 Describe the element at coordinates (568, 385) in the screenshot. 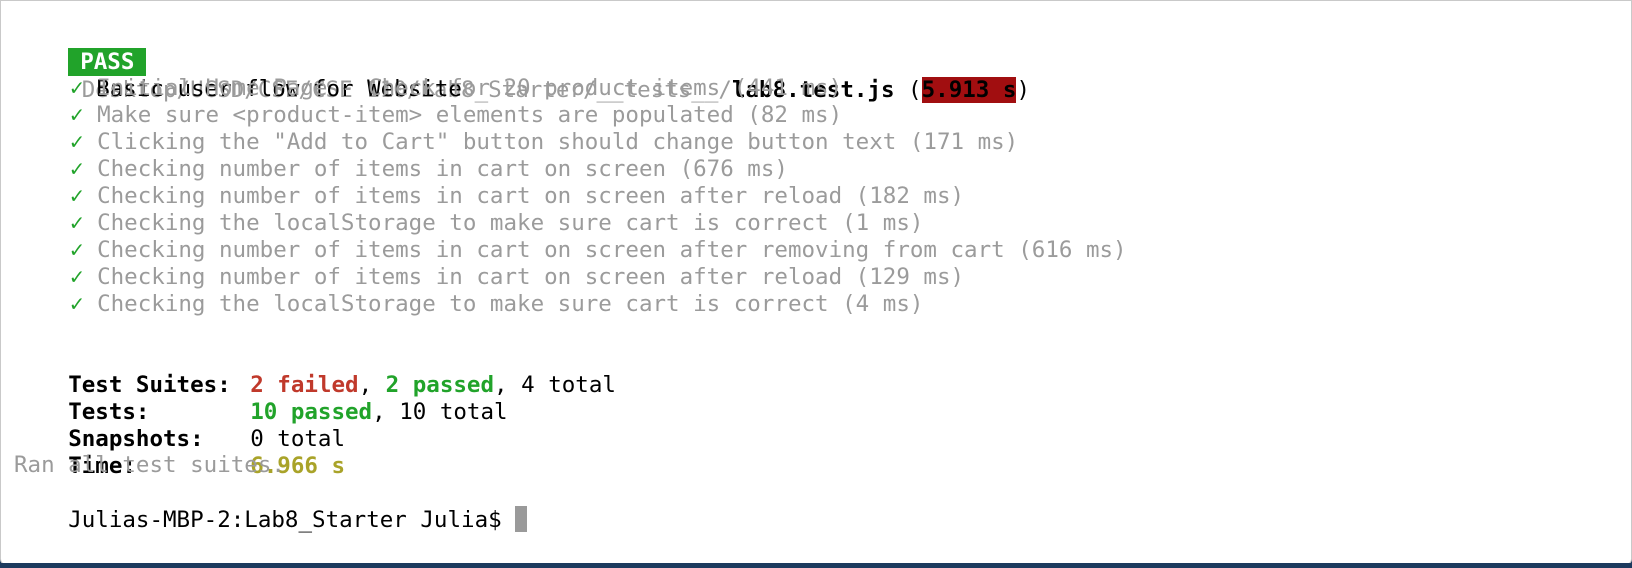

I see `suites-total-count: 4 total` at that location.